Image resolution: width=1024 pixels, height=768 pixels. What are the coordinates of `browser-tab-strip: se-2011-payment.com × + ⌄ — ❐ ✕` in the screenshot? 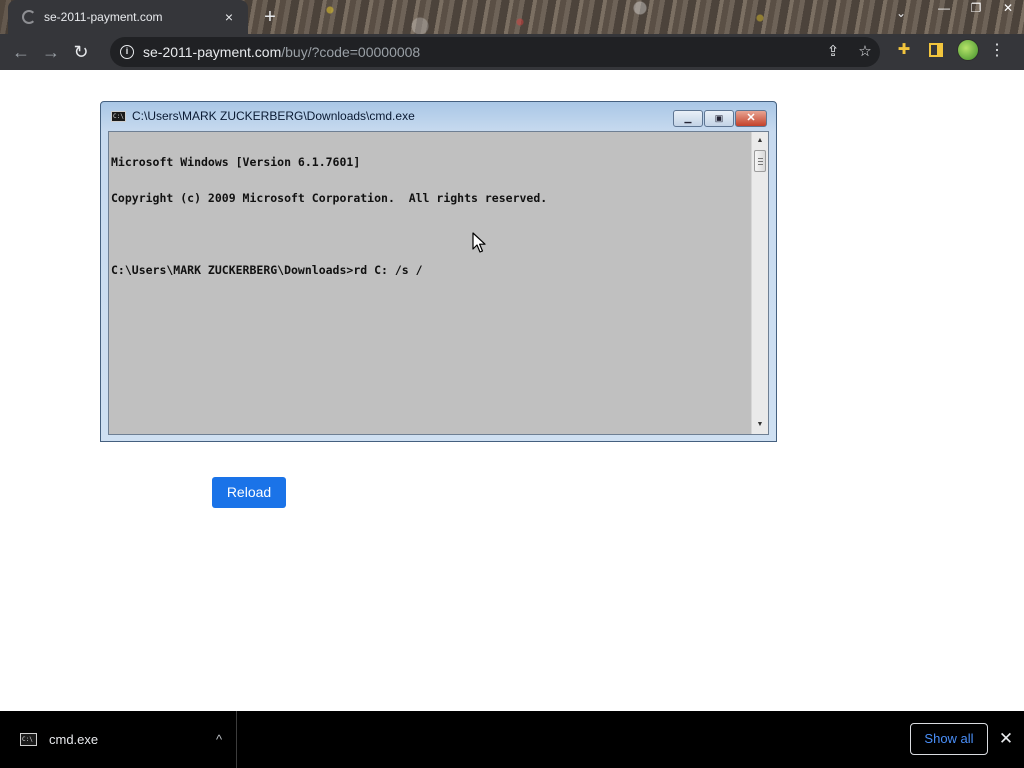 It's located at (512, 17).